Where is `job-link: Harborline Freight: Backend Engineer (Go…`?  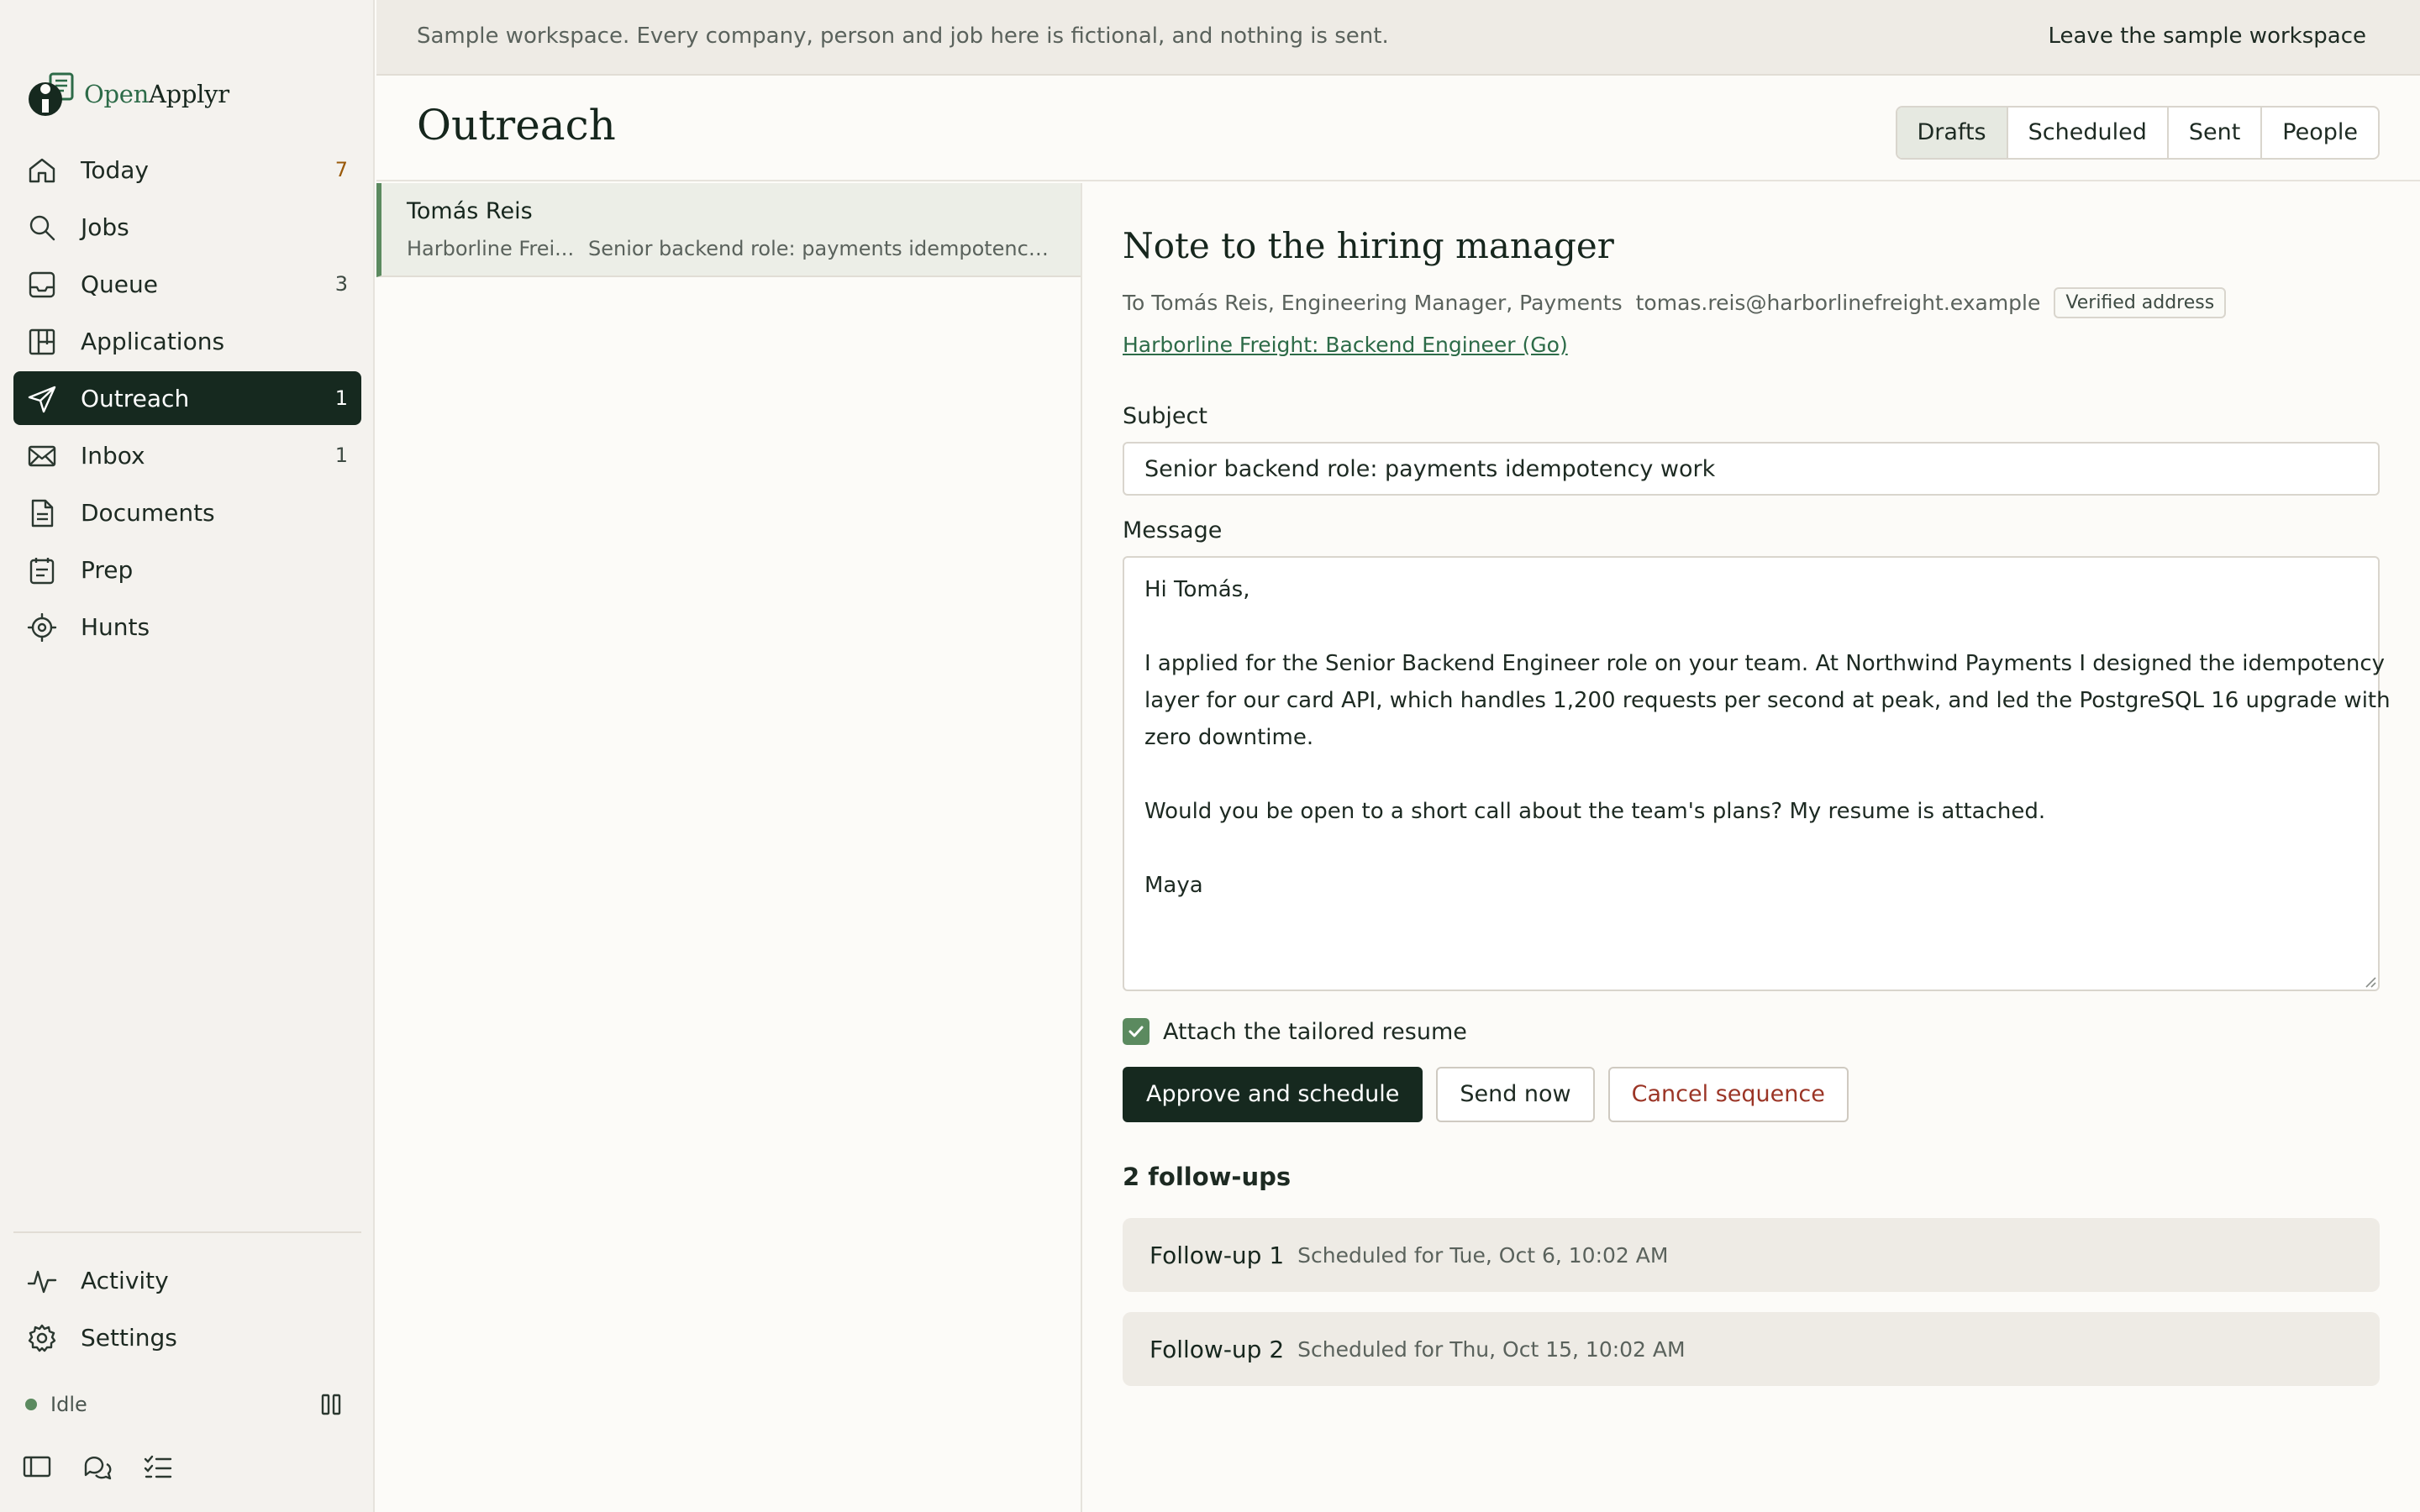
job-link: Harborline Freight: Backend Engineer (Go… is located at coordinates (1346, 345).